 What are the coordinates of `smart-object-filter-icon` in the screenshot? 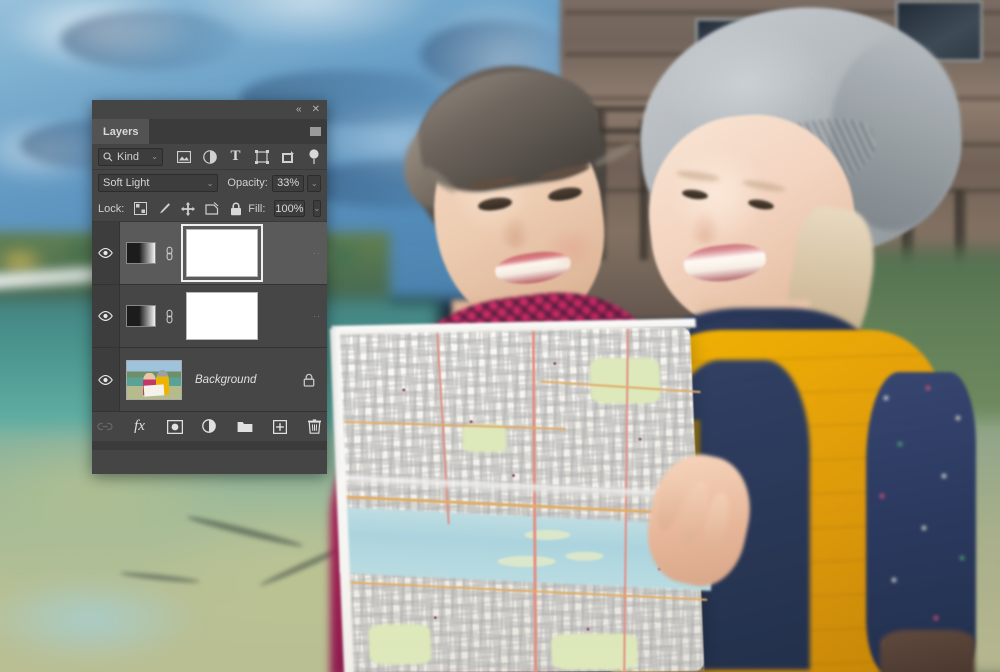 It's located at (287, 156).